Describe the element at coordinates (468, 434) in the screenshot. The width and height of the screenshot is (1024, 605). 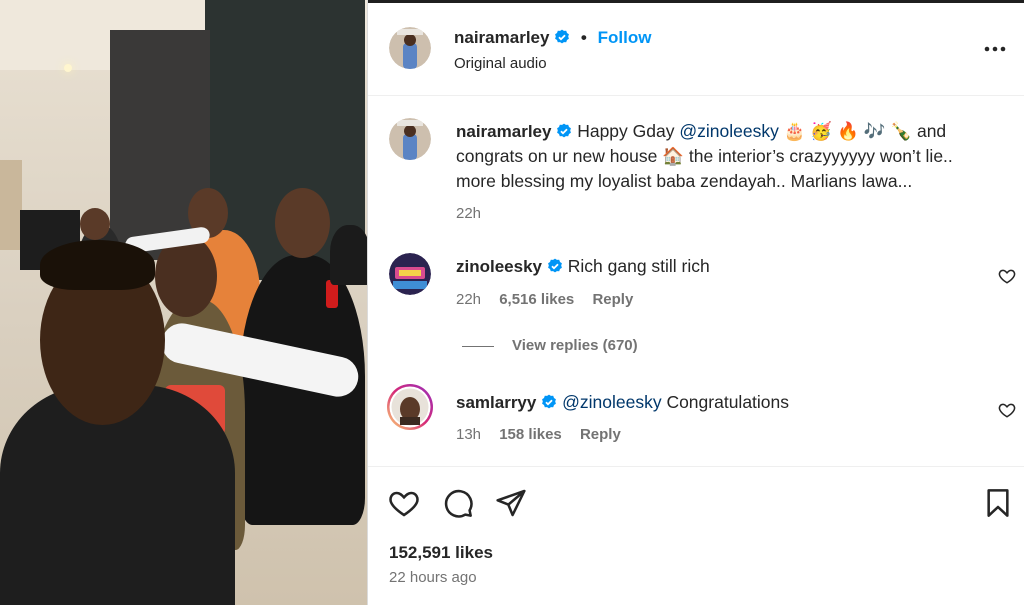
I see `comment-time: 13h` at that location.